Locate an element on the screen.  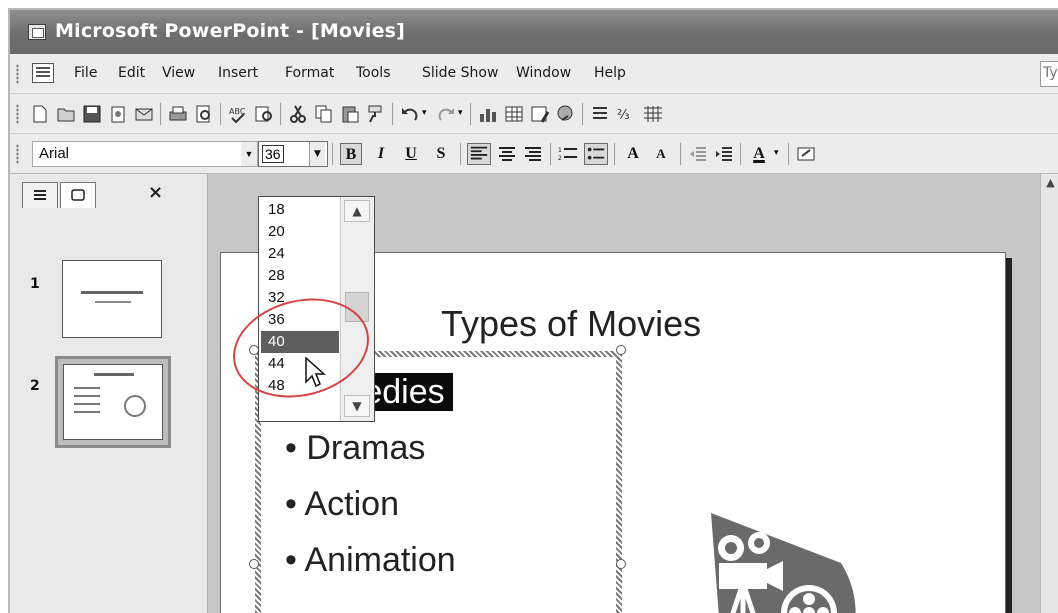
underline-button: U is located at coordinates (411, 154).